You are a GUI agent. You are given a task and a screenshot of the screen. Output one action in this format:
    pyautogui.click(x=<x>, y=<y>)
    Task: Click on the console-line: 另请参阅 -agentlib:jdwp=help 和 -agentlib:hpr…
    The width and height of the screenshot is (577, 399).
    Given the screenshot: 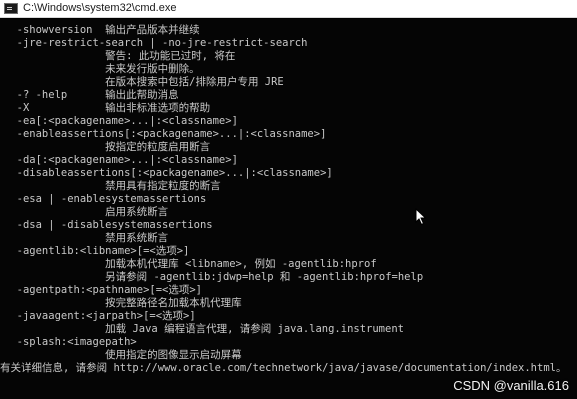 What is the action you would take?
    pyautogui.click(x=214, y=277)
    